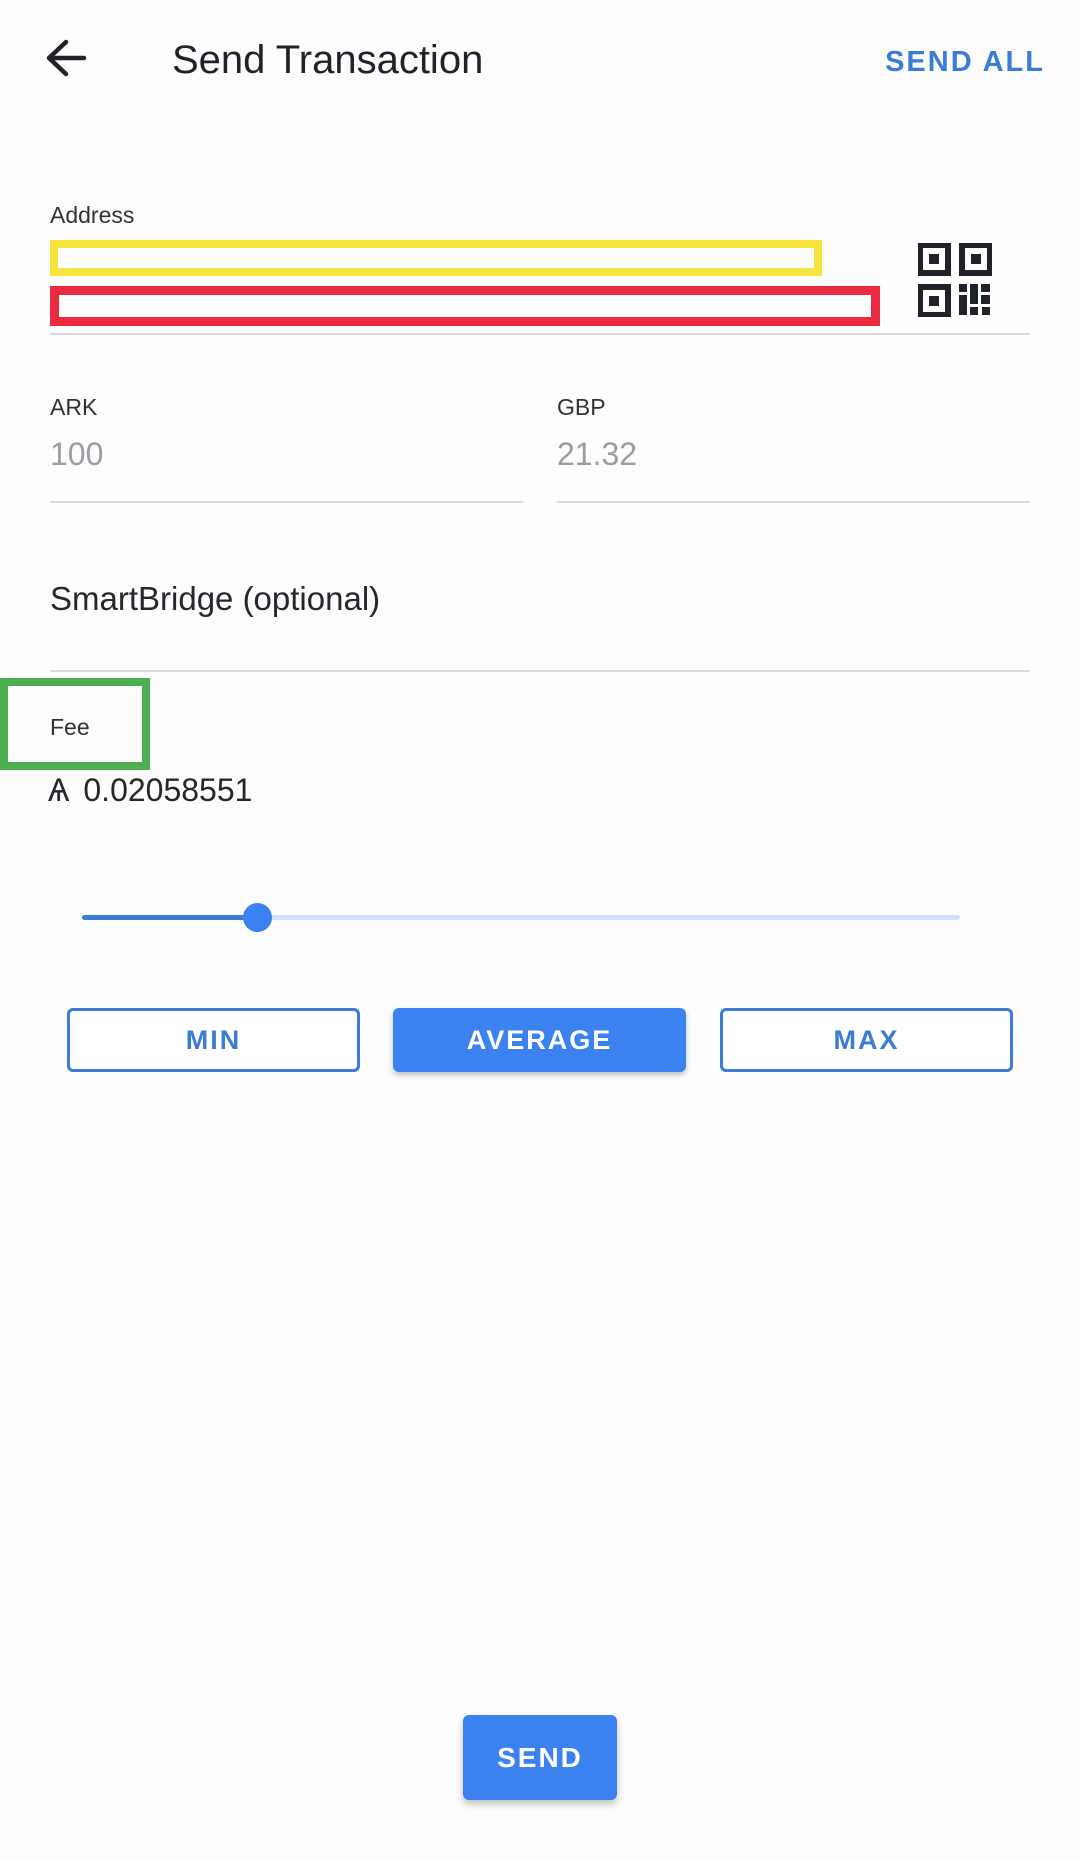  What do you see at coordinates (581, 407) in the screenshot?
I see `gbp-amount-label: GBP` at bounding box center [581, 407].